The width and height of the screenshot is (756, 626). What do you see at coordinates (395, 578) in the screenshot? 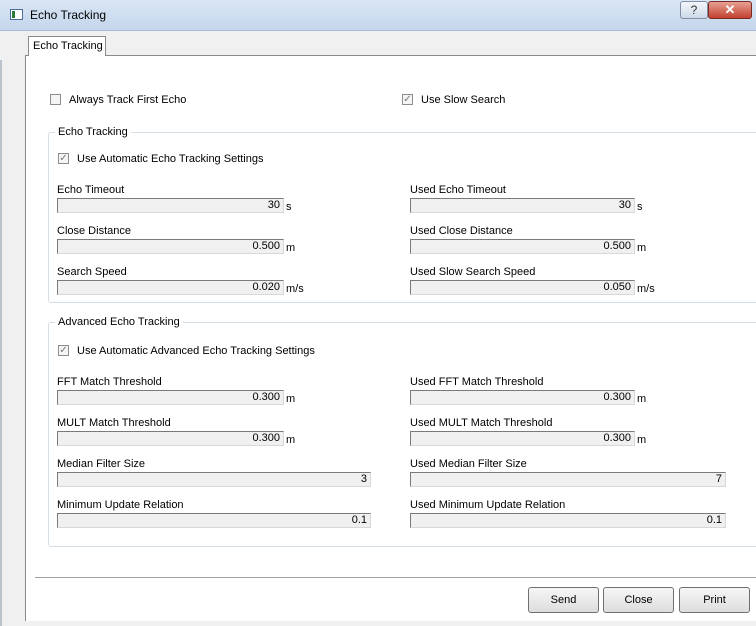
I see `separator` at bounding box center [395, 578].